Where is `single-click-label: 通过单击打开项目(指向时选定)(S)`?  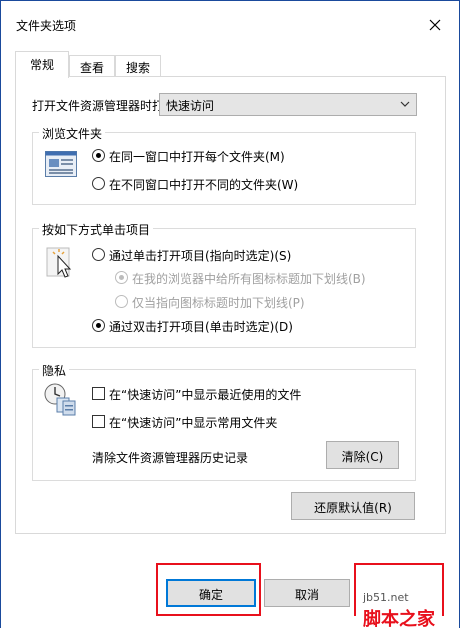 single-click-label: 通过单击打开项目(指向时选定)(S) is located at coordinates (200, 256).